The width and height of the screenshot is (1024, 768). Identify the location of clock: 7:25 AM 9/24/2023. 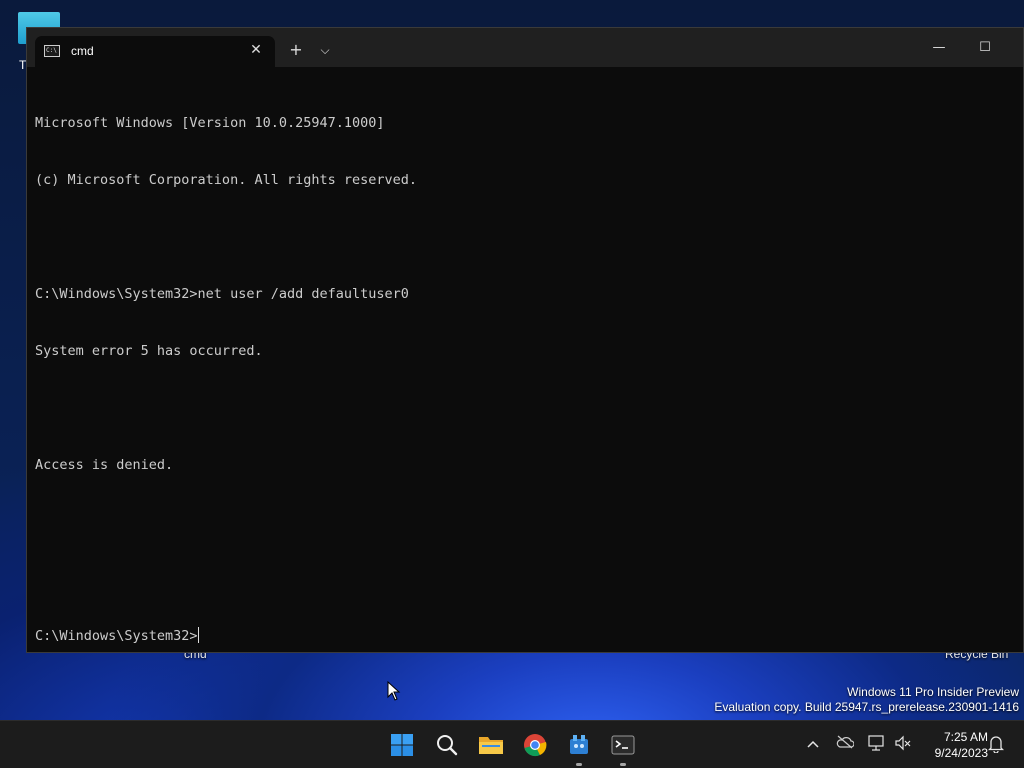
(953, 745).